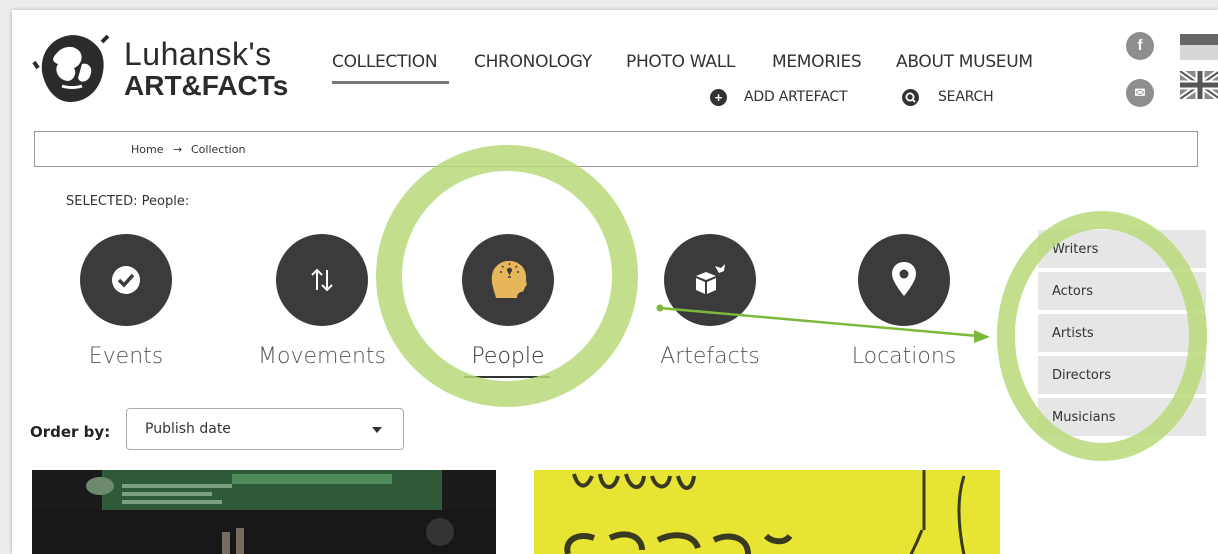 This screenshot has height=554, width=1218. Describe the element at coordinates (206, 86) in the screenshot. I see `brand-name-line2: ART&FACTs` at that location.